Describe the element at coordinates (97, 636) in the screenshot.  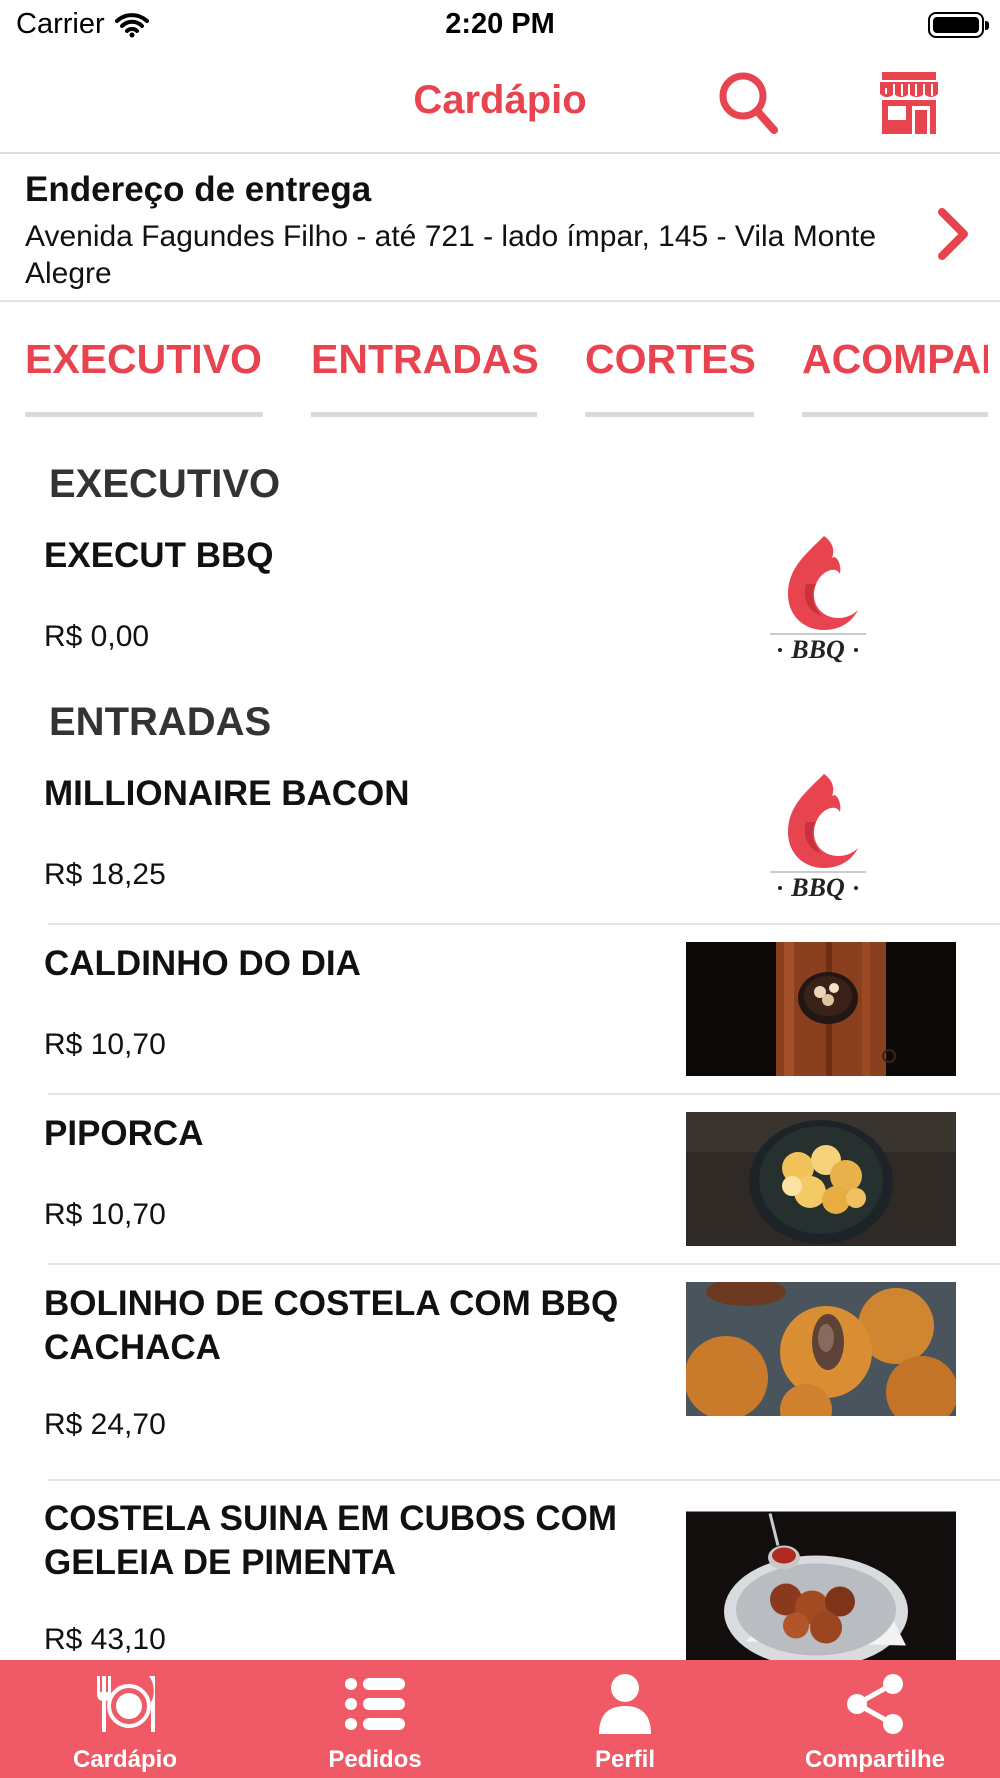
I see `item-price: R$ 0,00` at that location.